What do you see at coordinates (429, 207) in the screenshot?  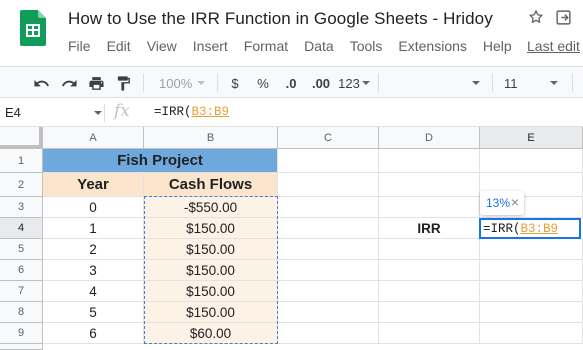 I see `cell-d3` at bounding box center [429, 207].